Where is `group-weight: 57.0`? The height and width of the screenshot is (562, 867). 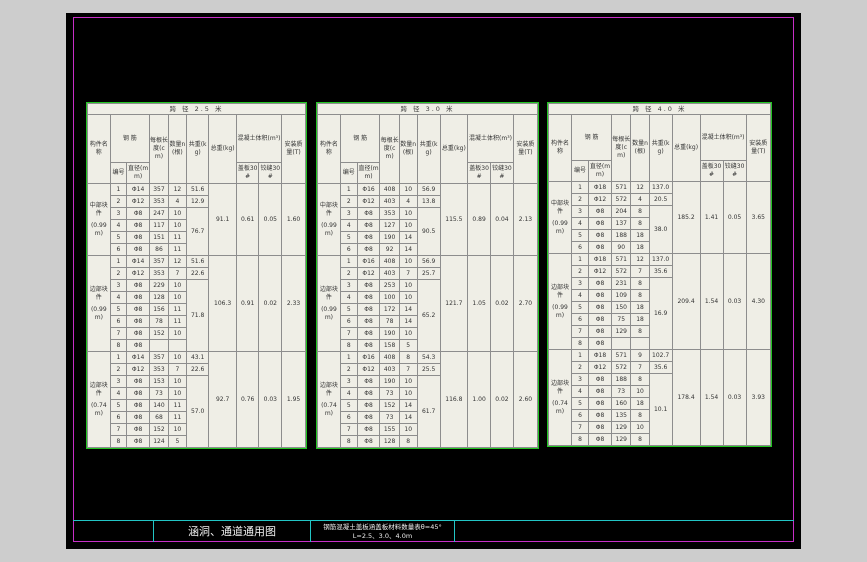
group-weight: 57.0 is located at coordinates (197, 411).